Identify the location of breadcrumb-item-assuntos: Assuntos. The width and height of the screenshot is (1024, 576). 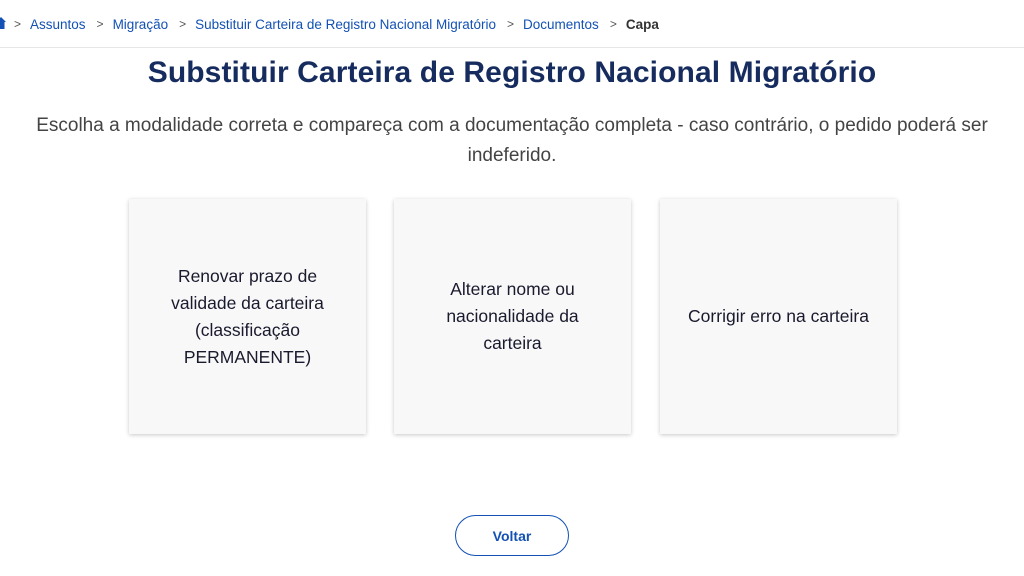
(58, 24).